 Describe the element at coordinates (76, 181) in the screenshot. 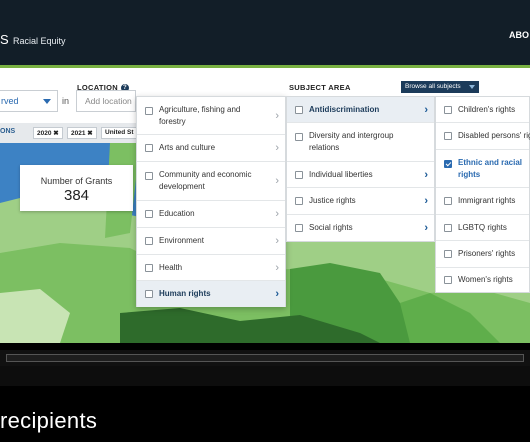

I see `grants-count-label: Number of Grants` at that location.